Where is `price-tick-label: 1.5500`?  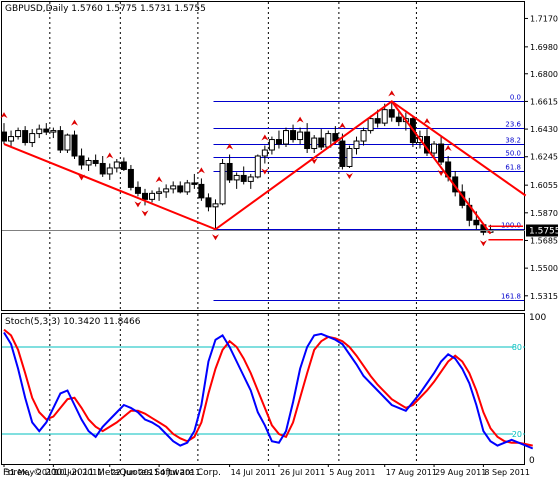
price-tick-label: 1.5500 is located at coordinates (544, 268).